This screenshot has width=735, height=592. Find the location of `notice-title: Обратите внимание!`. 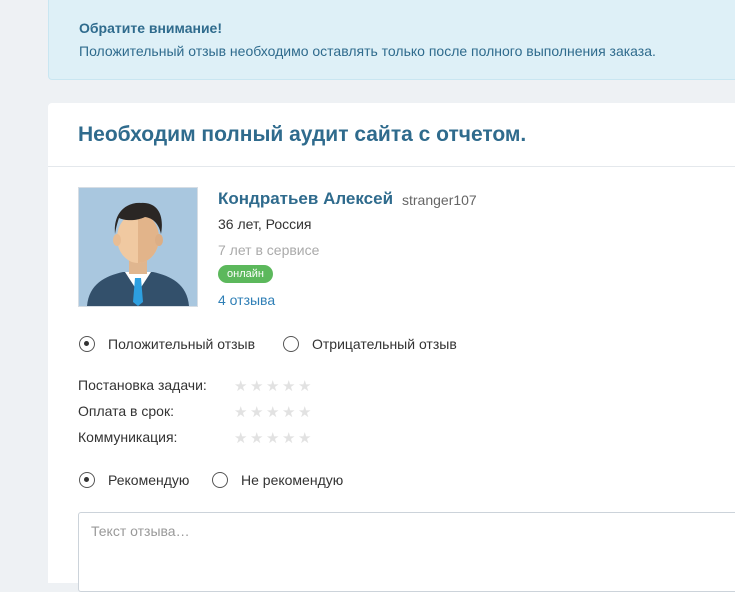

notice-title: Обратите внимание! is located at coordinates (151, 28).